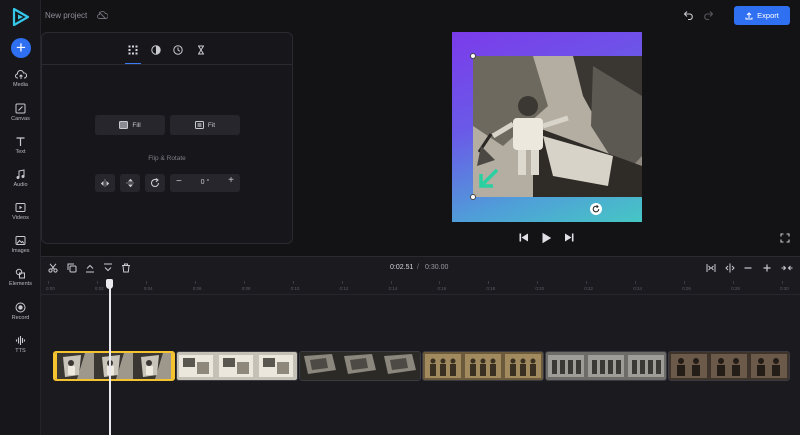  Describe the element at coordinates (197, 288) in the screenshot. I see `ruler-tick-label: 0:06` at that location.